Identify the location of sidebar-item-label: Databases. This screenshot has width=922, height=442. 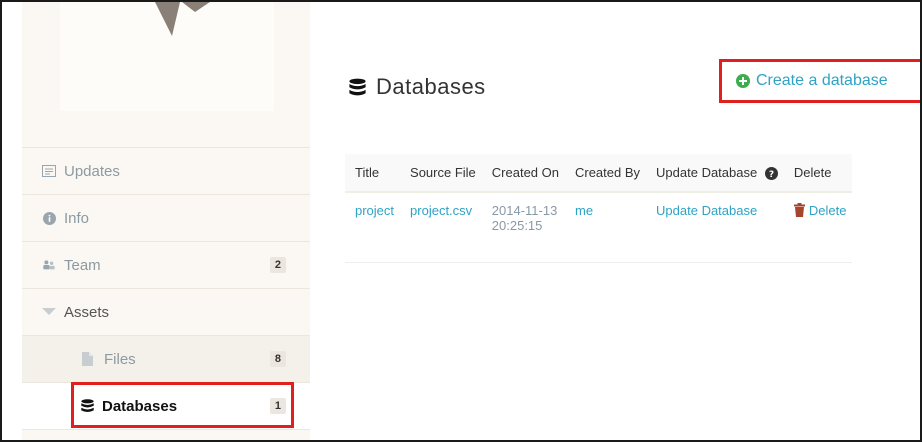
(140, 406).